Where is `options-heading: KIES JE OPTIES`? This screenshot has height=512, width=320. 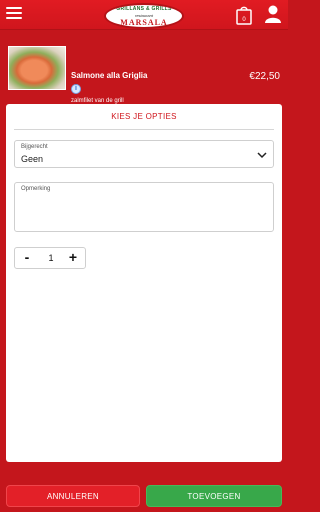 options-heading: KIES JE OPTIES is located at coordinates (144, 121).